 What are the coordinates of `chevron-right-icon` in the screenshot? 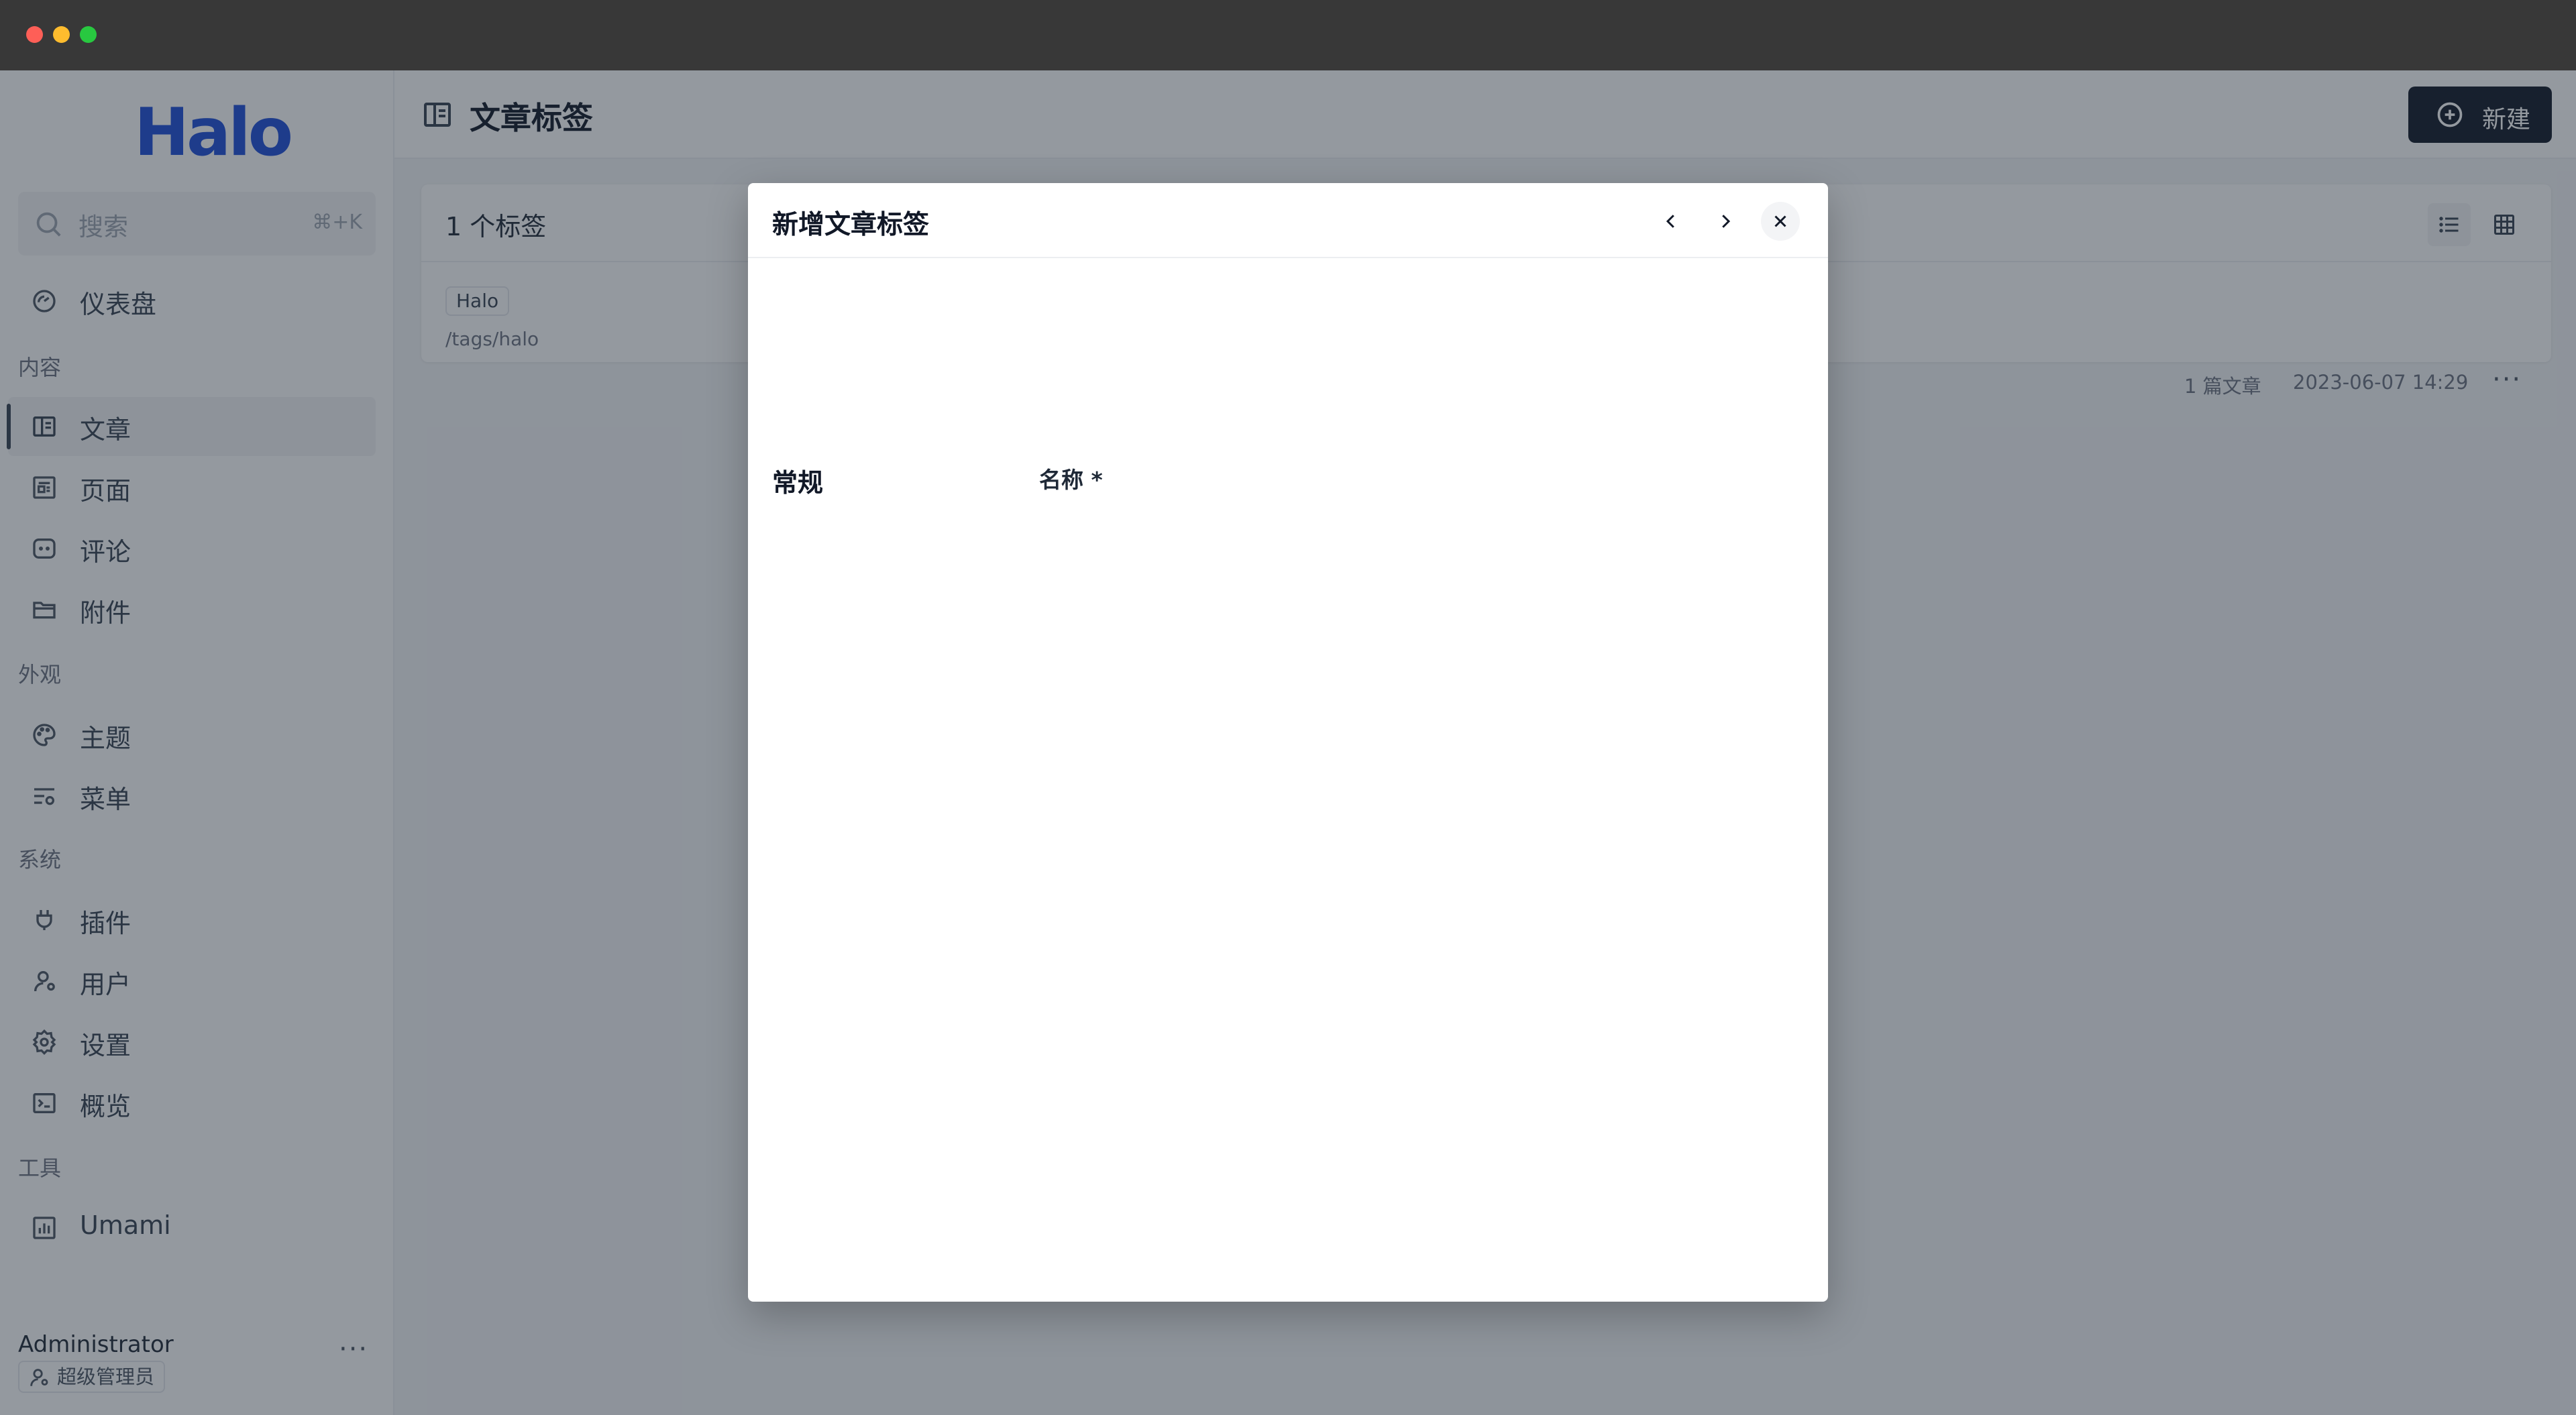 It's located at (1726, 221).